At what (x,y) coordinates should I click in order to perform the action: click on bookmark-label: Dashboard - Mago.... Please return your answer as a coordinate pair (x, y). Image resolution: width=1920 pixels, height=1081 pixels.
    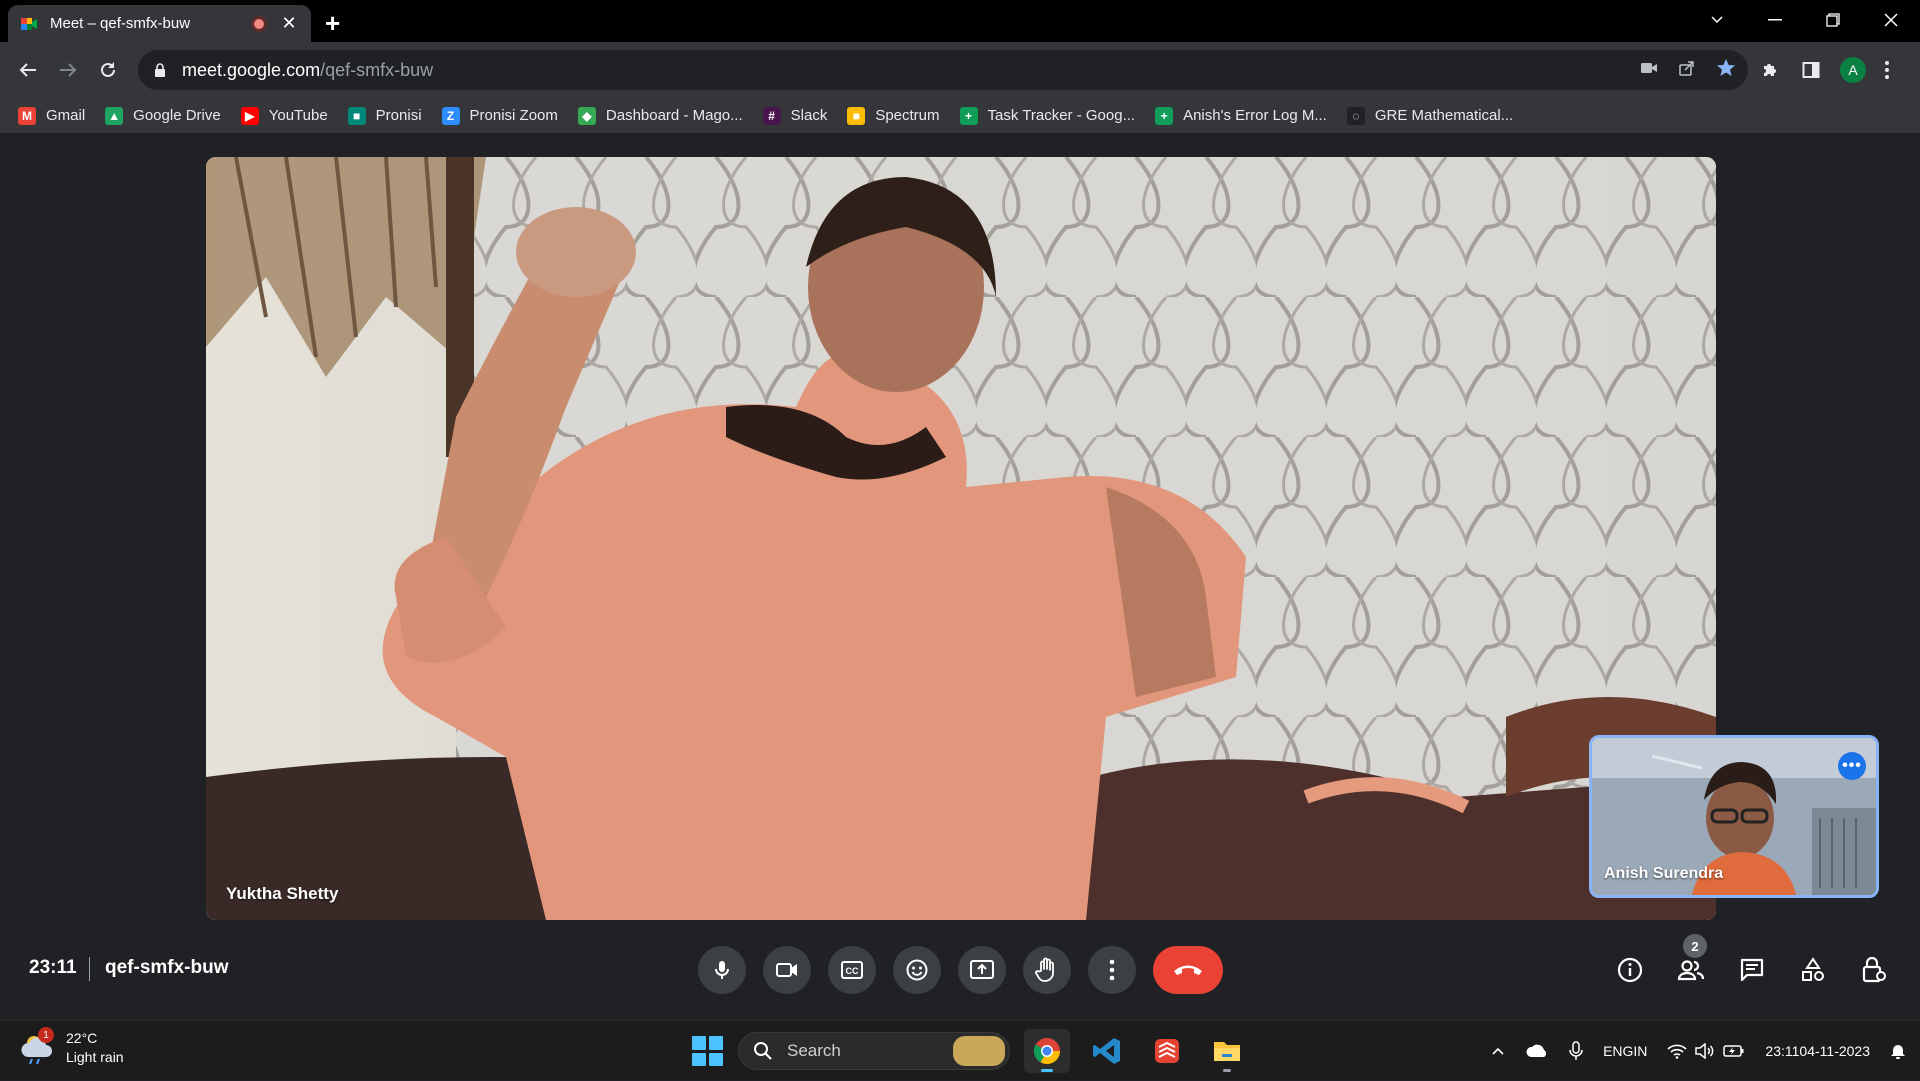
    Looking at the image, I should click on (674, 115).